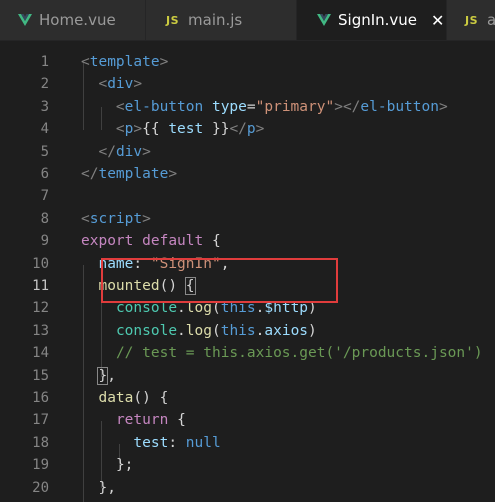  What do you see at coordinates (150, 420) in the screenshot?
I see `code-text: return {` at bounding box center [150, 420].